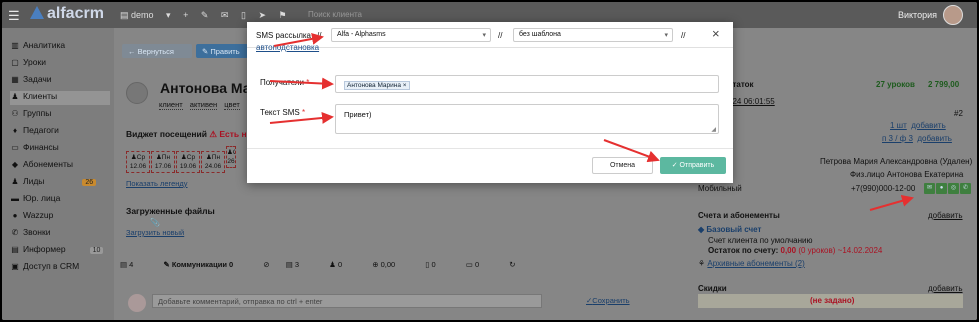 The height and width of the screenshot is (322, 979). I want to click on arrow-provider, so click(298, 39).